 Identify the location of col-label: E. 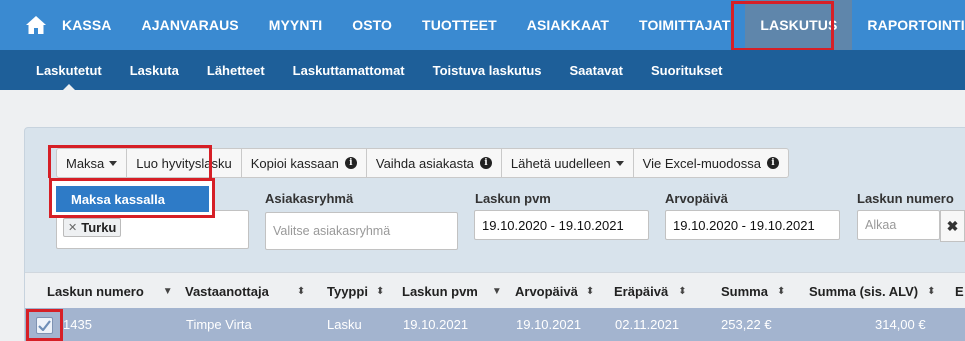
(959, 291).